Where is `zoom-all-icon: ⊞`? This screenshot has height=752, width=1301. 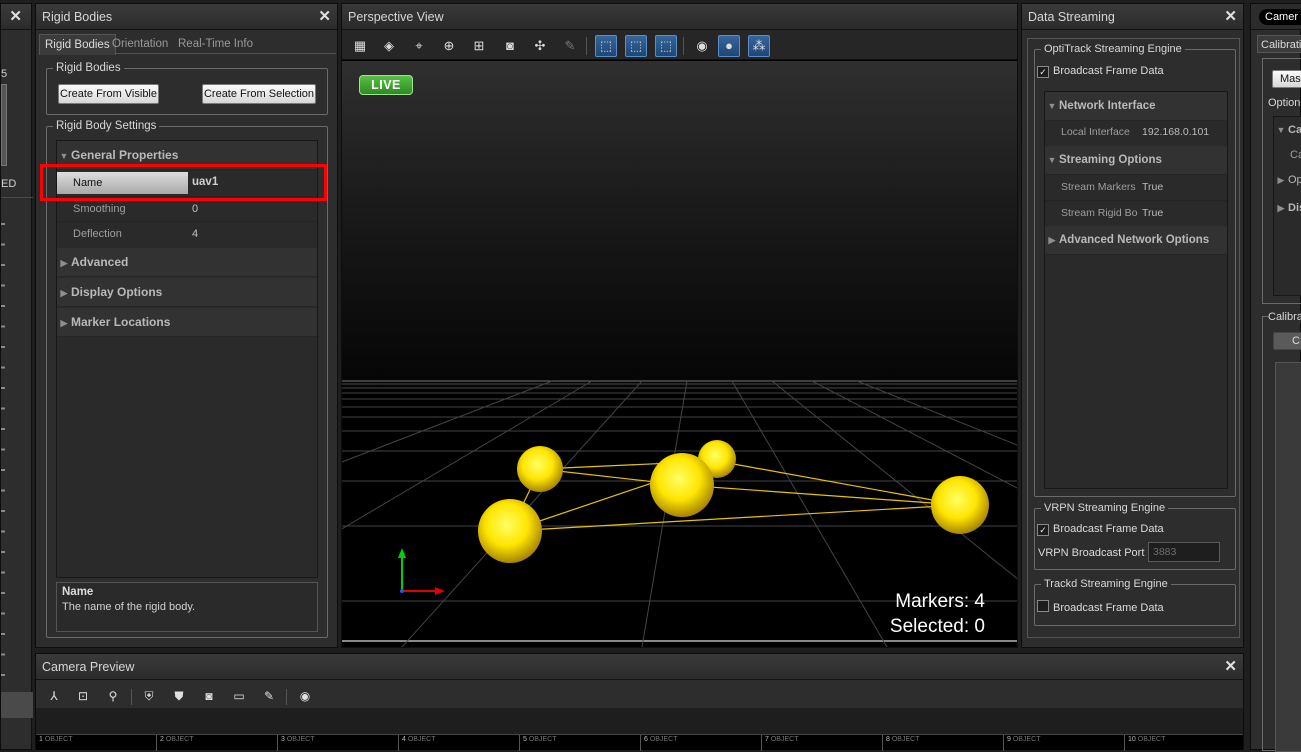
zoom-all-icon: ⊞ is located at coordinates (479, 46).